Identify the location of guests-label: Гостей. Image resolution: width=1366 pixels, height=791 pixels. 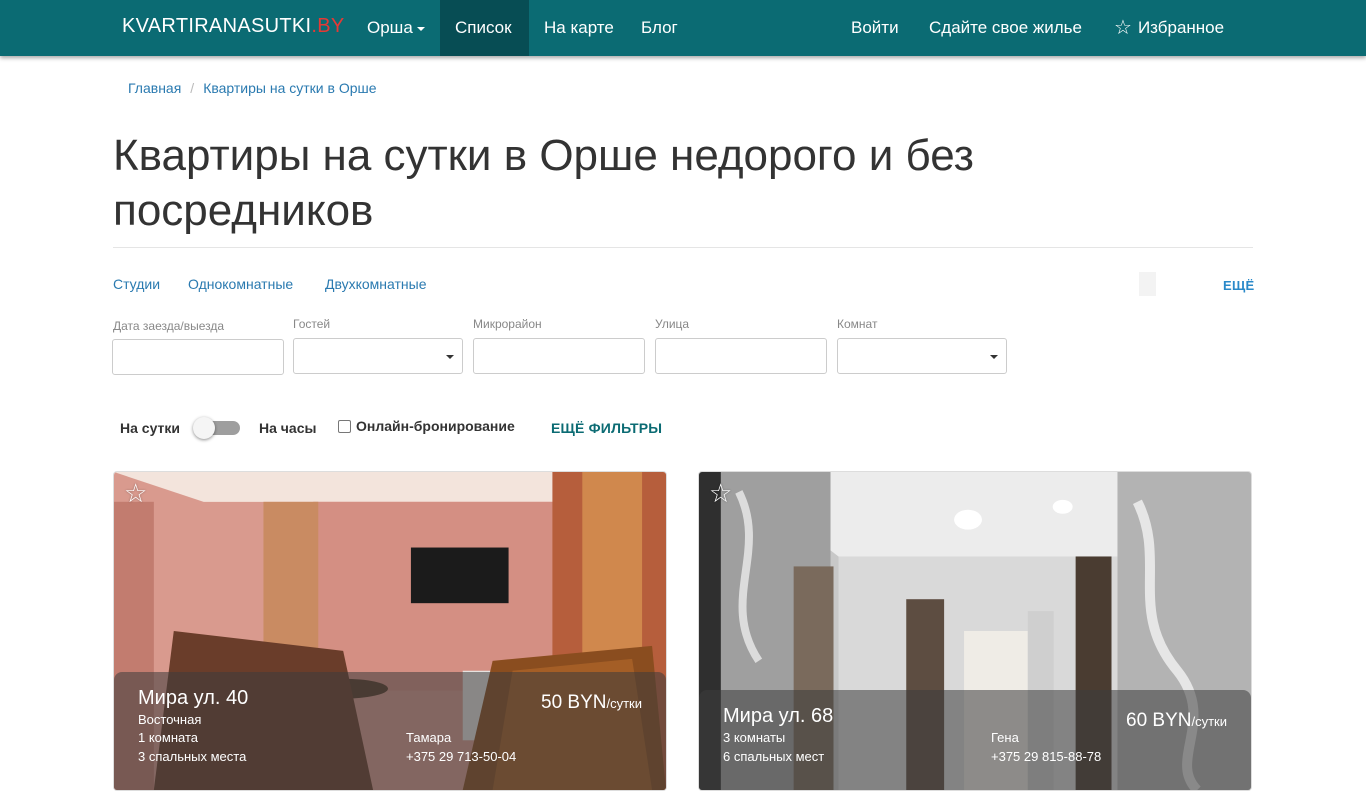
(312, 324).